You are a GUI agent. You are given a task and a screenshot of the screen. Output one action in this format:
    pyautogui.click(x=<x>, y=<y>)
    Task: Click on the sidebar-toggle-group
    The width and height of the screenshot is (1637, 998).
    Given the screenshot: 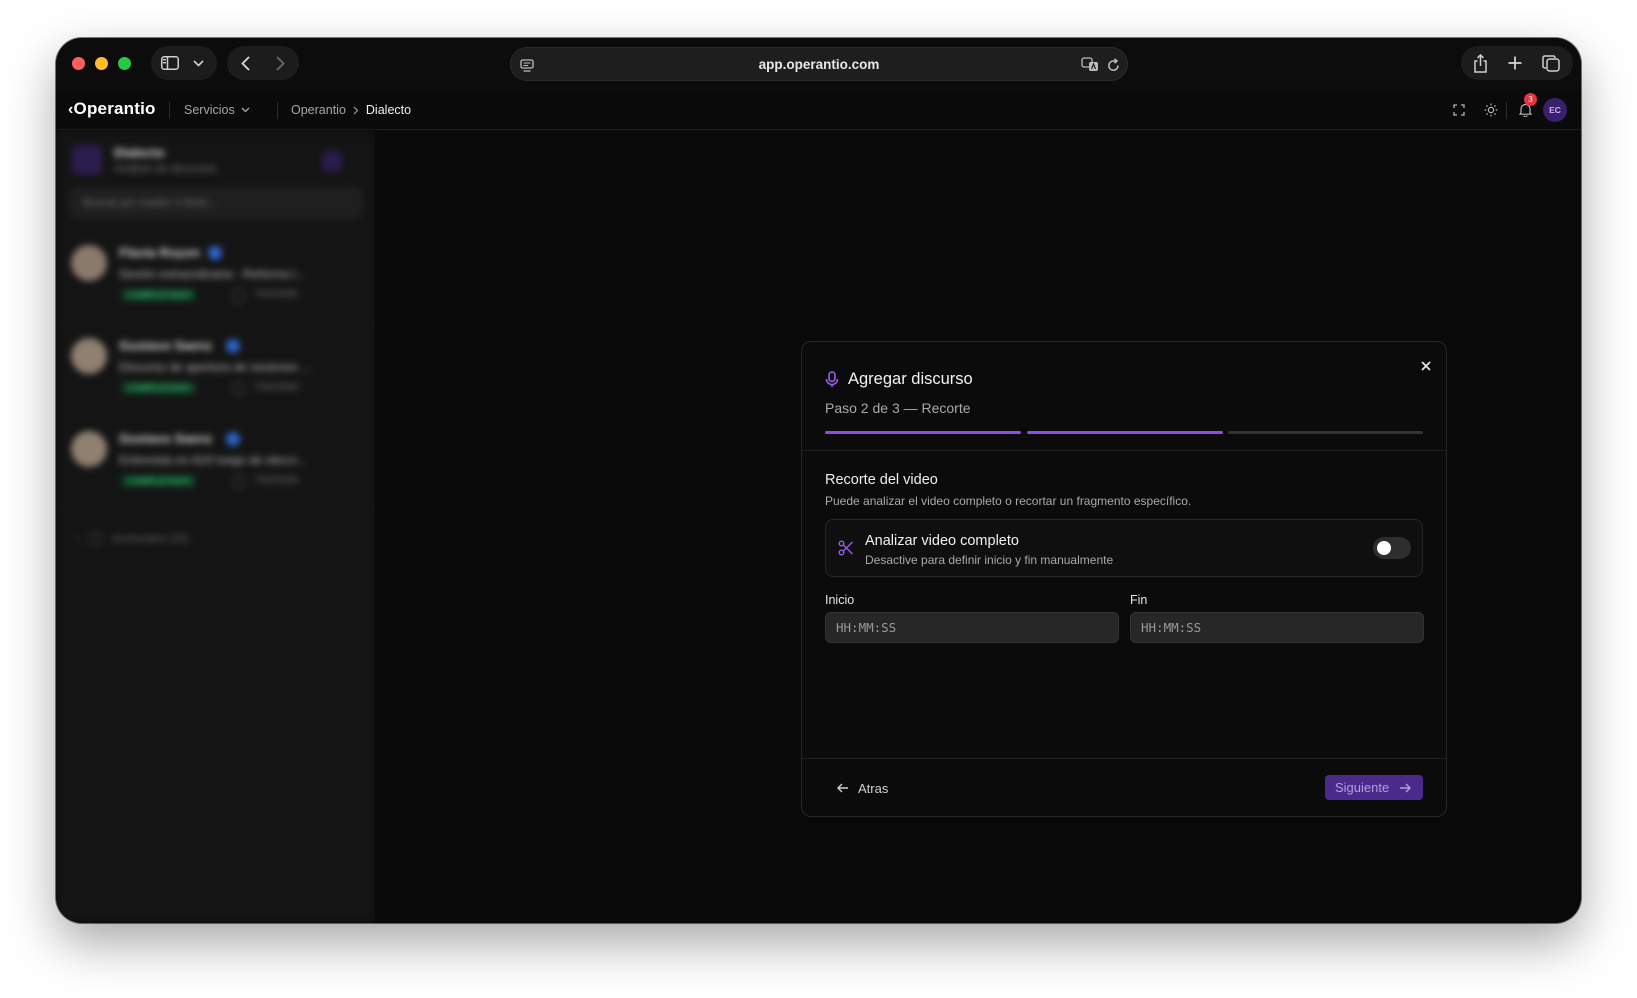 What is the action you would take?
    pyautogui.click(x=184, y=63)
    